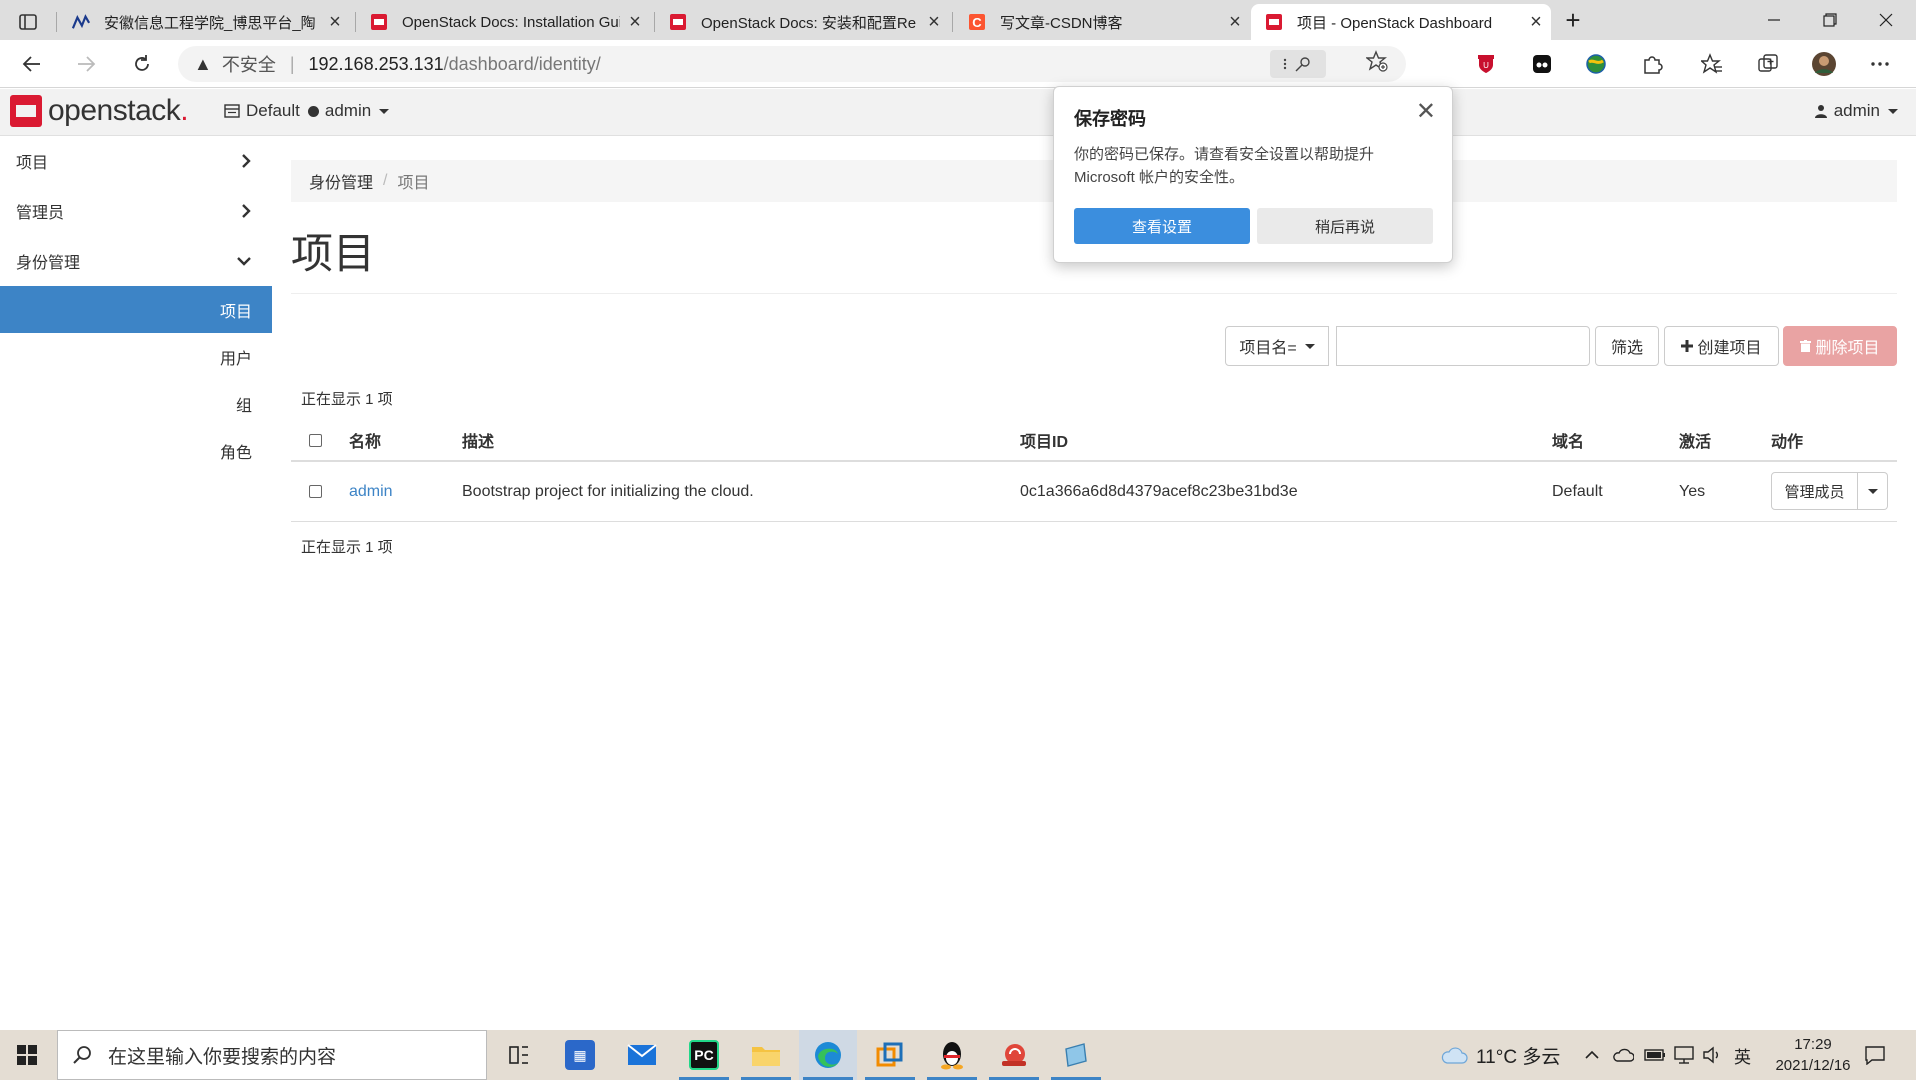  I want to click on table-header: 名称 描述 项目ID 域名 激活 动作, so click(1094, 441).